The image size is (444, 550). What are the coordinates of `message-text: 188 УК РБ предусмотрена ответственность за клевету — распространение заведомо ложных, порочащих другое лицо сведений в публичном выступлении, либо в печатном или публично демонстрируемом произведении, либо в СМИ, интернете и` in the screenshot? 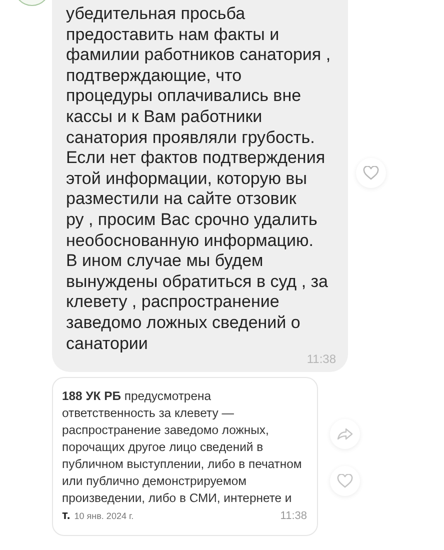 It's located at (182, 448).